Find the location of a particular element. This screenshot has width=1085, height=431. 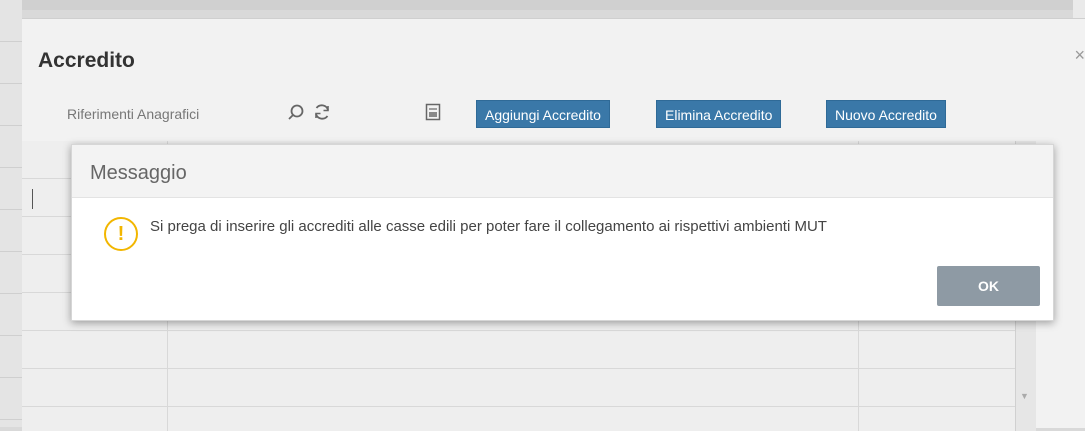

scroll-down-icon: ▼ is located at coordinates (1024, 396).